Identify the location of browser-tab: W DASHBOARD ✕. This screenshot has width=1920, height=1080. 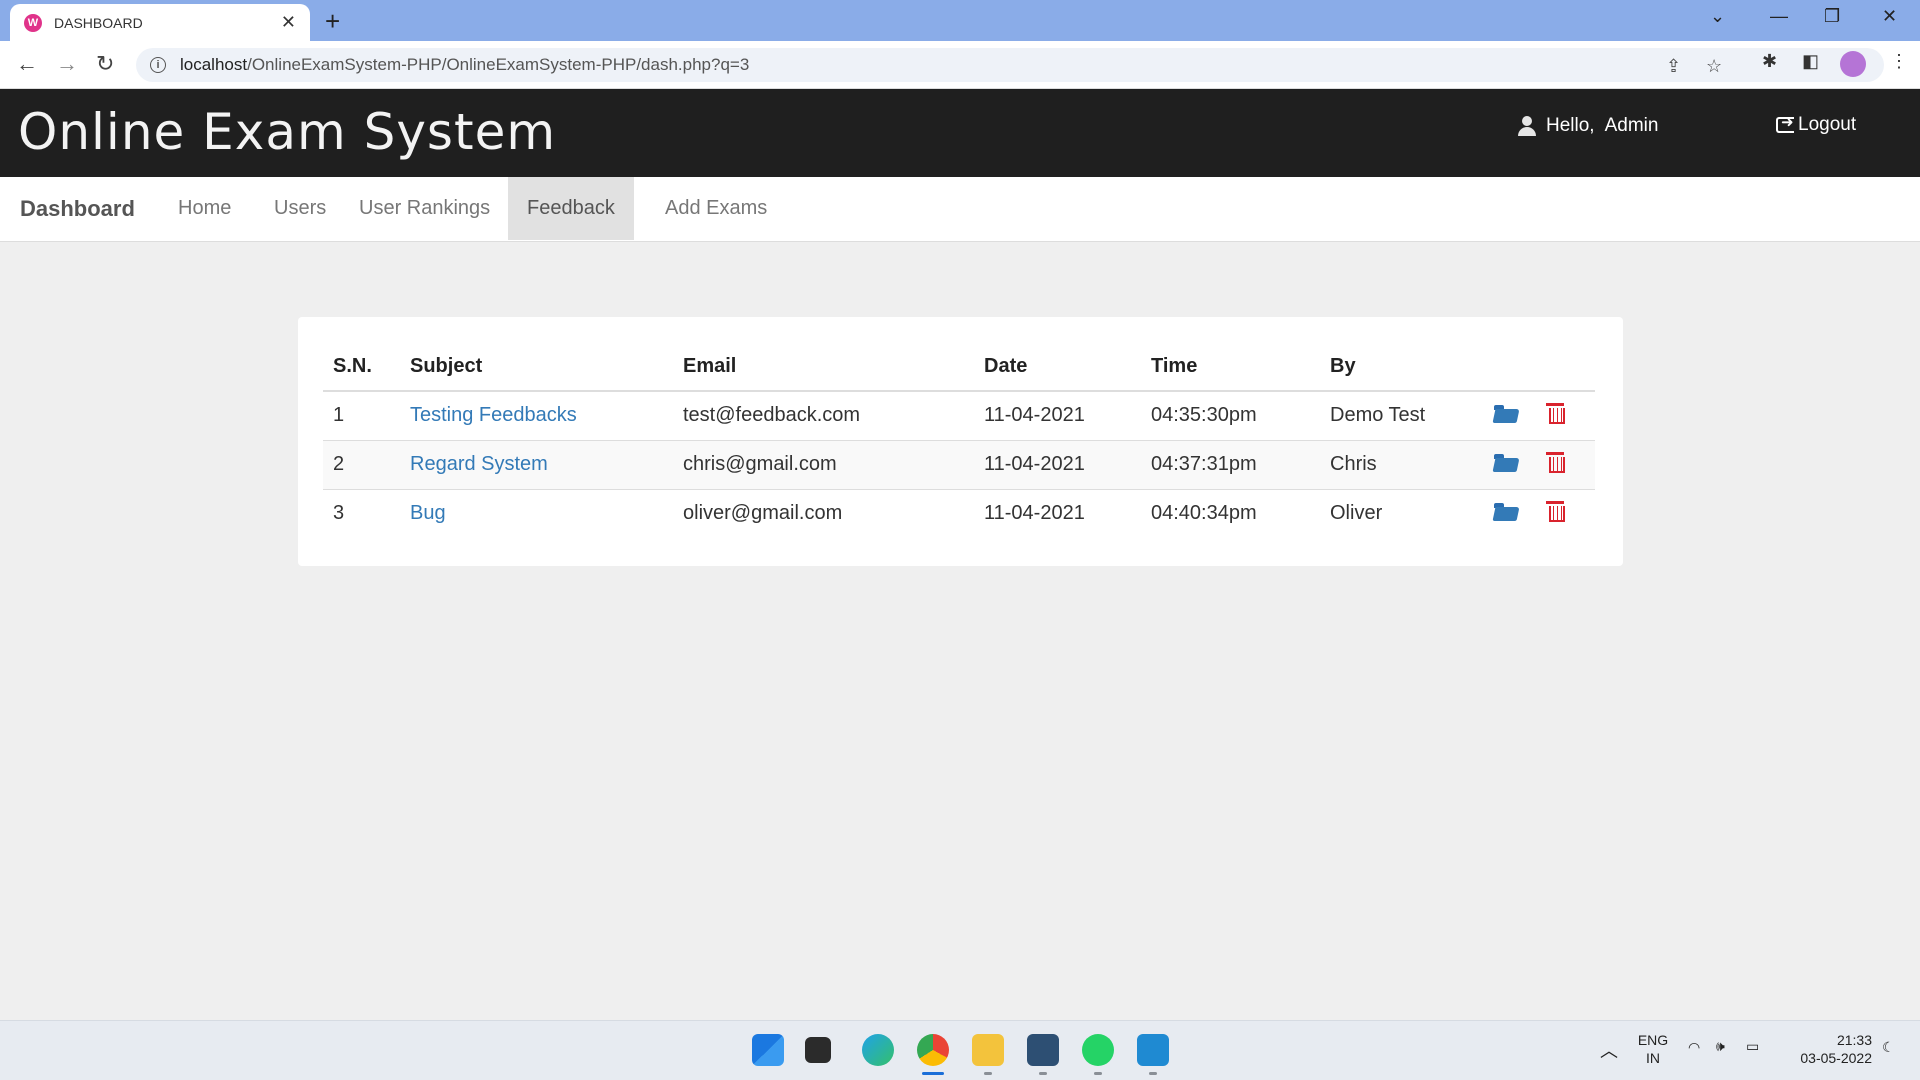
(160, 22).